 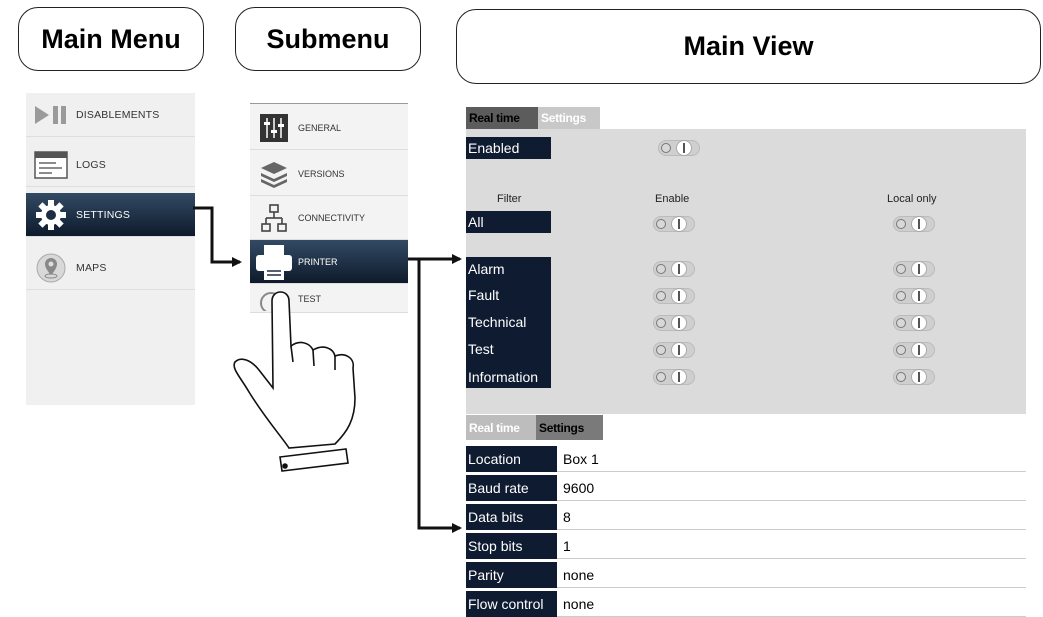 I want to click on arrow-settings-to-printer, so click(x=217, y=236).